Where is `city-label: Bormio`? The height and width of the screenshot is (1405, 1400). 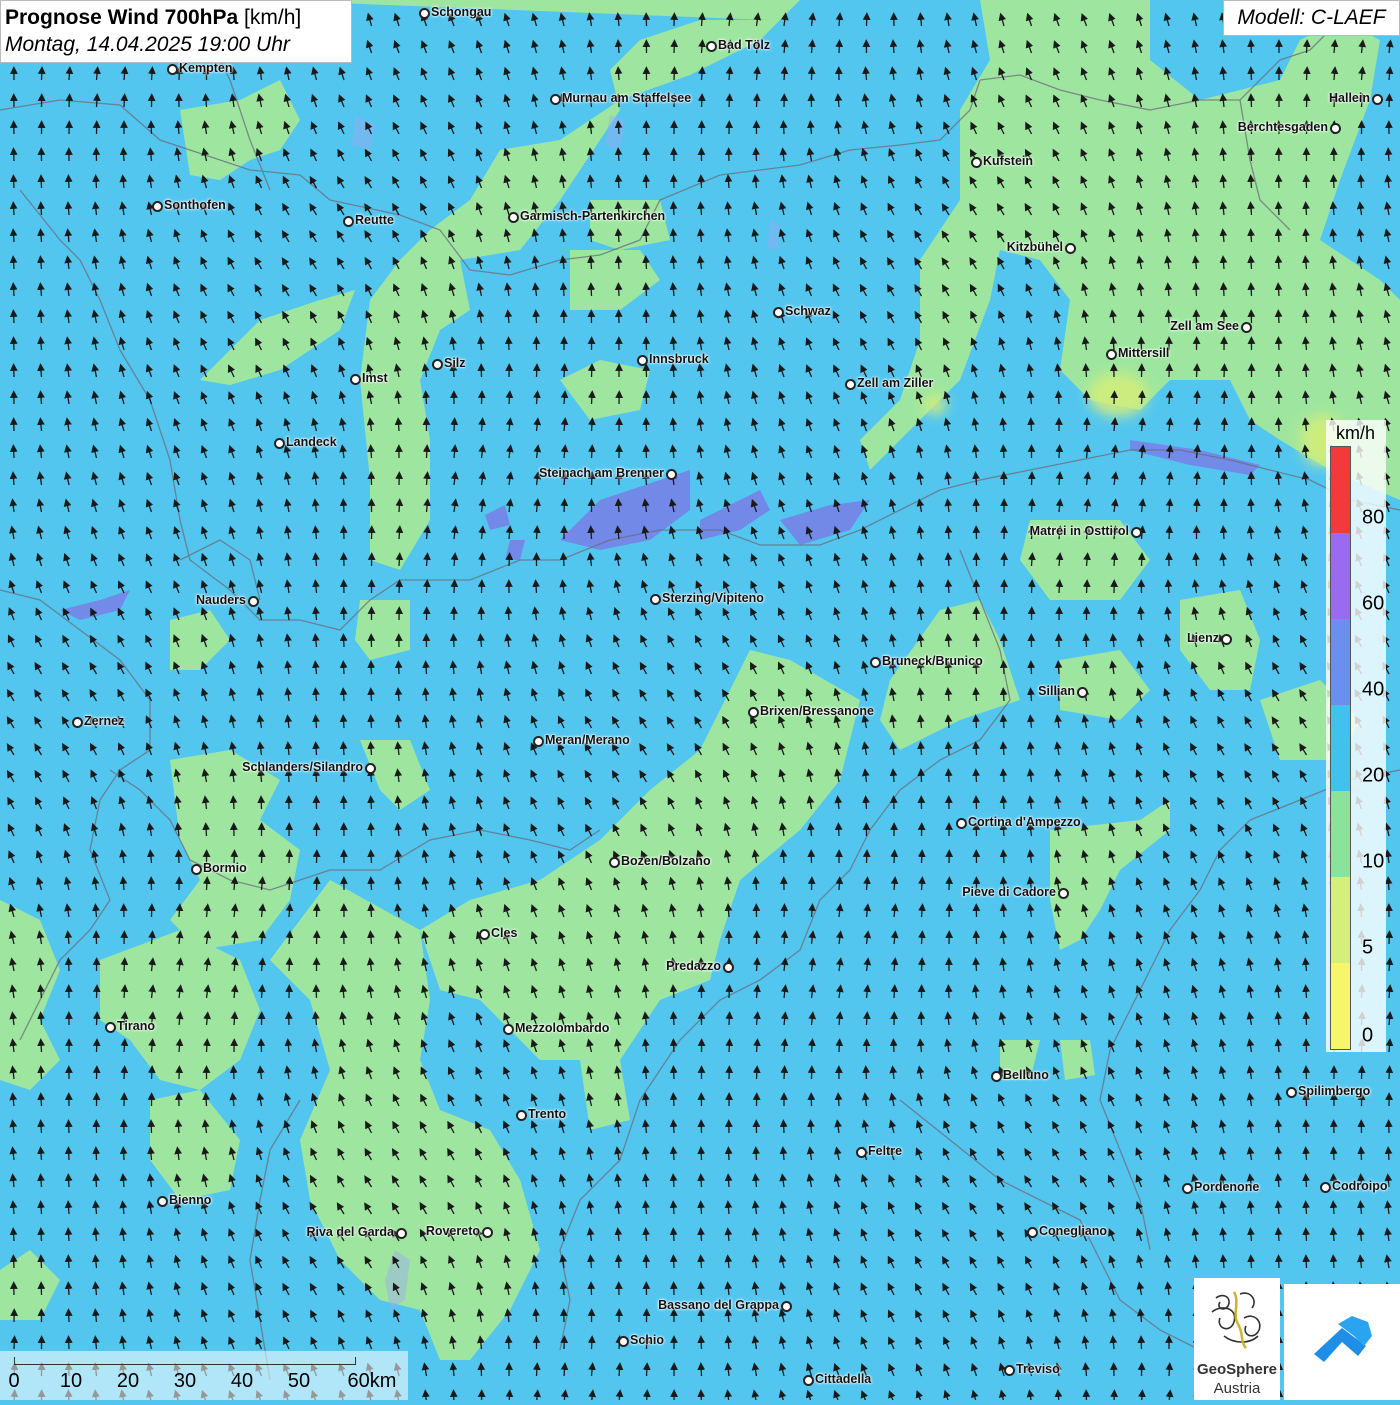
city-label: Bormio is located at coordinates (225, 868).